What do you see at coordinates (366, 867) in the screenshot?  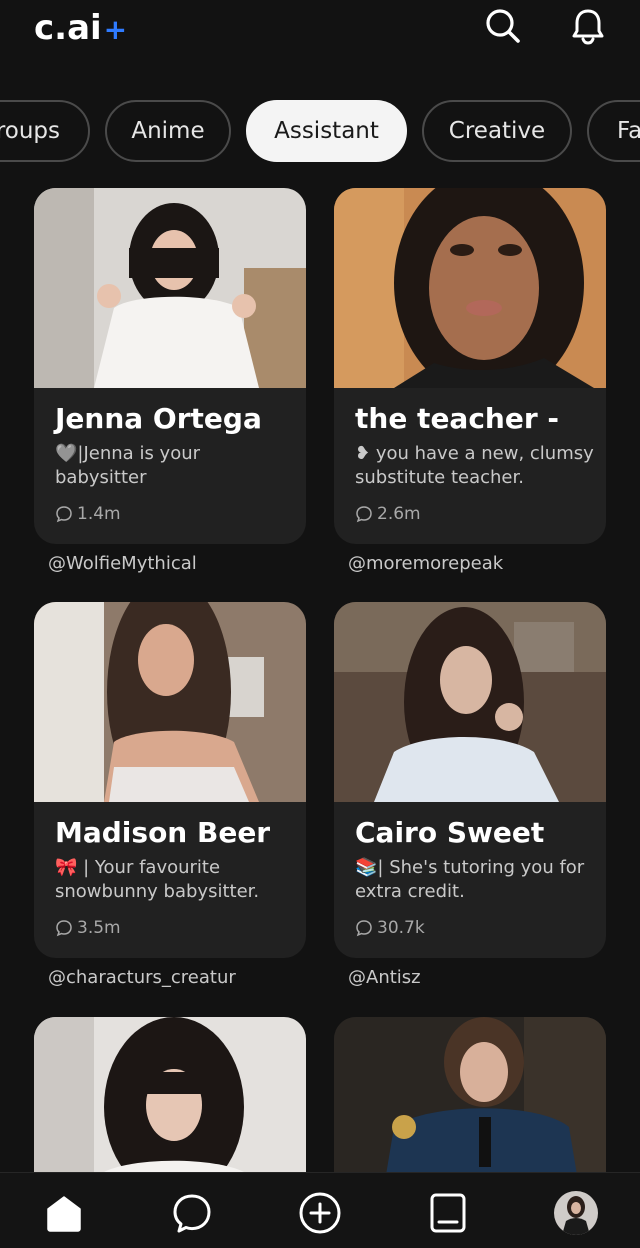 I see `description-emoji: 📚` at bounding box center [366, 867].